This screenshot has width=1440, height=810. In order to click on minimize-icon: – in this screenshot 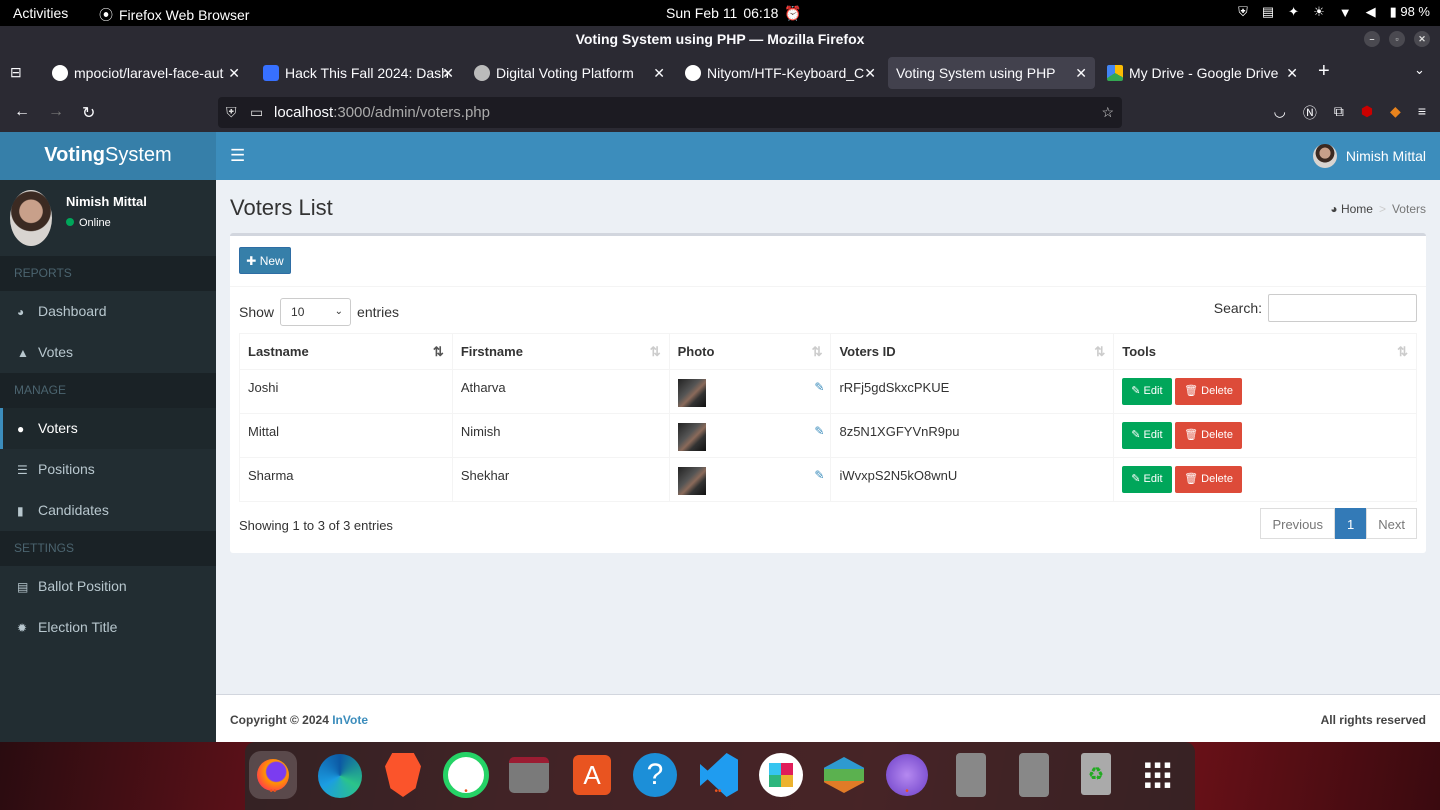, I will do `click(1372, 39)`.